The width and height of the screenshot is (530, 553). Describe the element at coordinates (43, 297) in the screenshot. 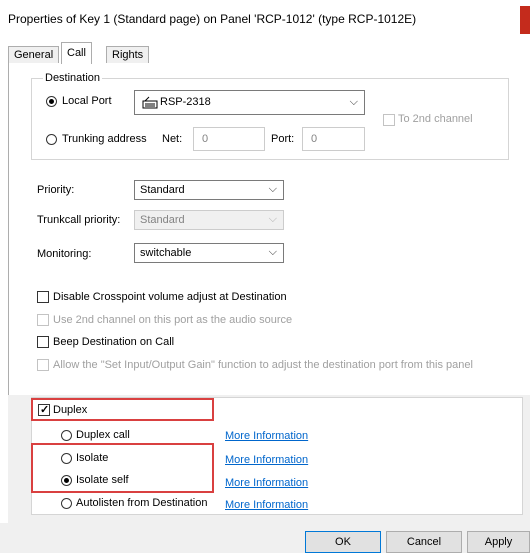

I see `disable-crosspoint-checkbox` at that location.